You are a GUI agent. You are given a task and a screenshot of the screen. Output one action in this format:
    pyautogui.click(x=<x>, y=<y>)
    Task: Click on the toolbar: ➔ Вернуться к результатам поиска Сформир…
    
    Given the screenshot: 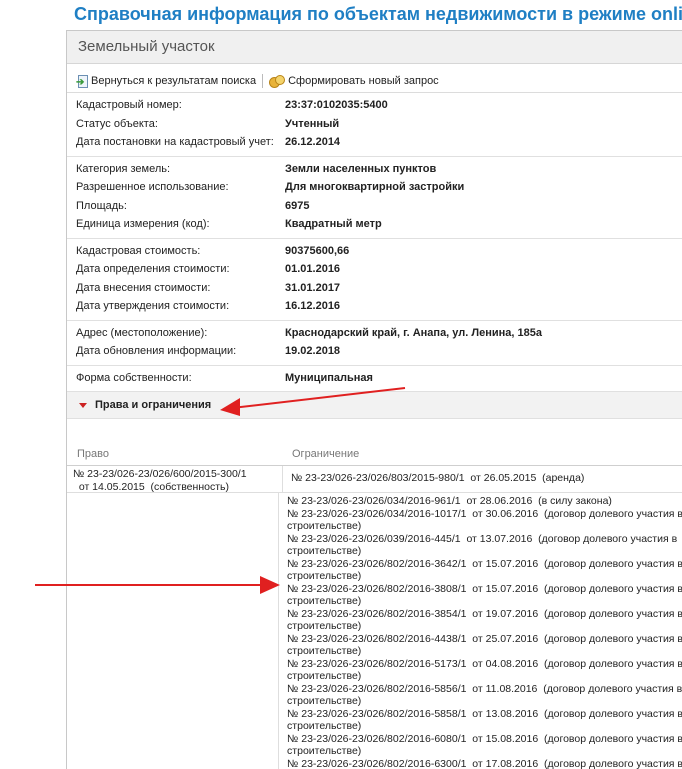 What is the action you would take?
    pyautogui.click(x=374, y=81)
    